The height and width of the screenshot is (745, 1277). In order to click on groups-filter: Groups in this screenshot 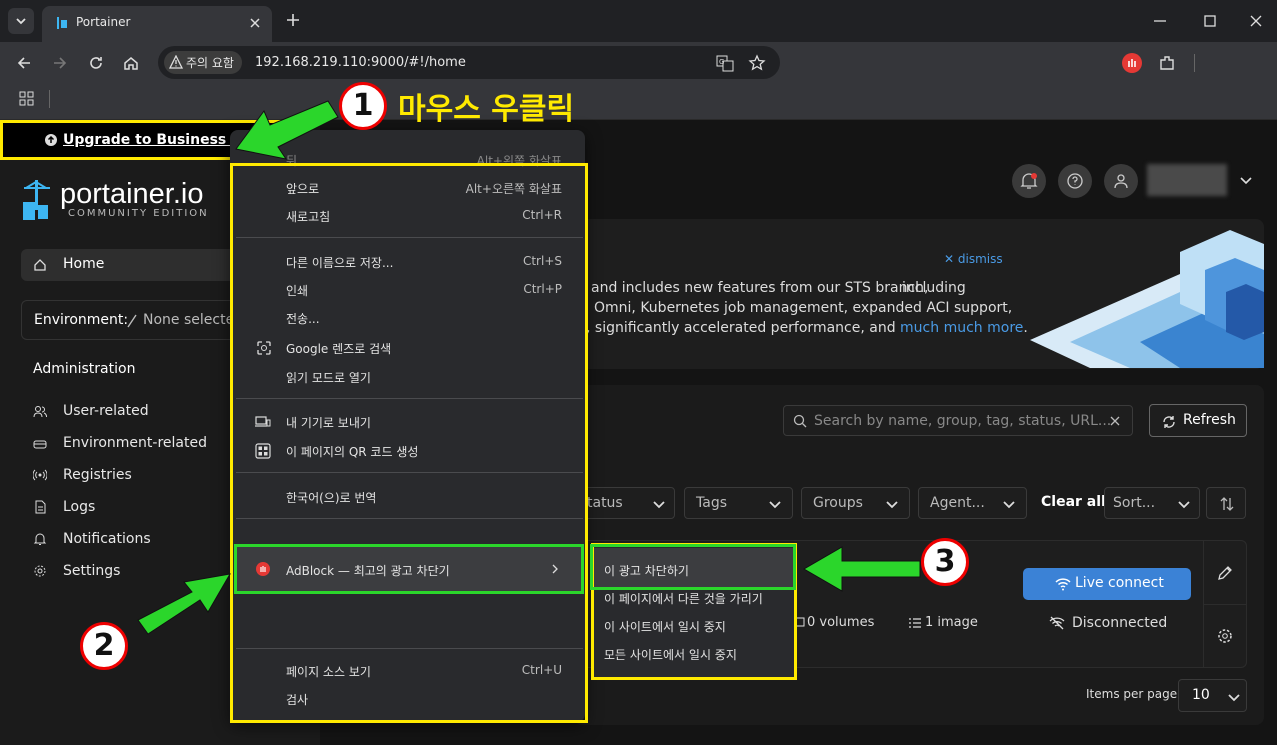, I will do `click(855, 503)`.